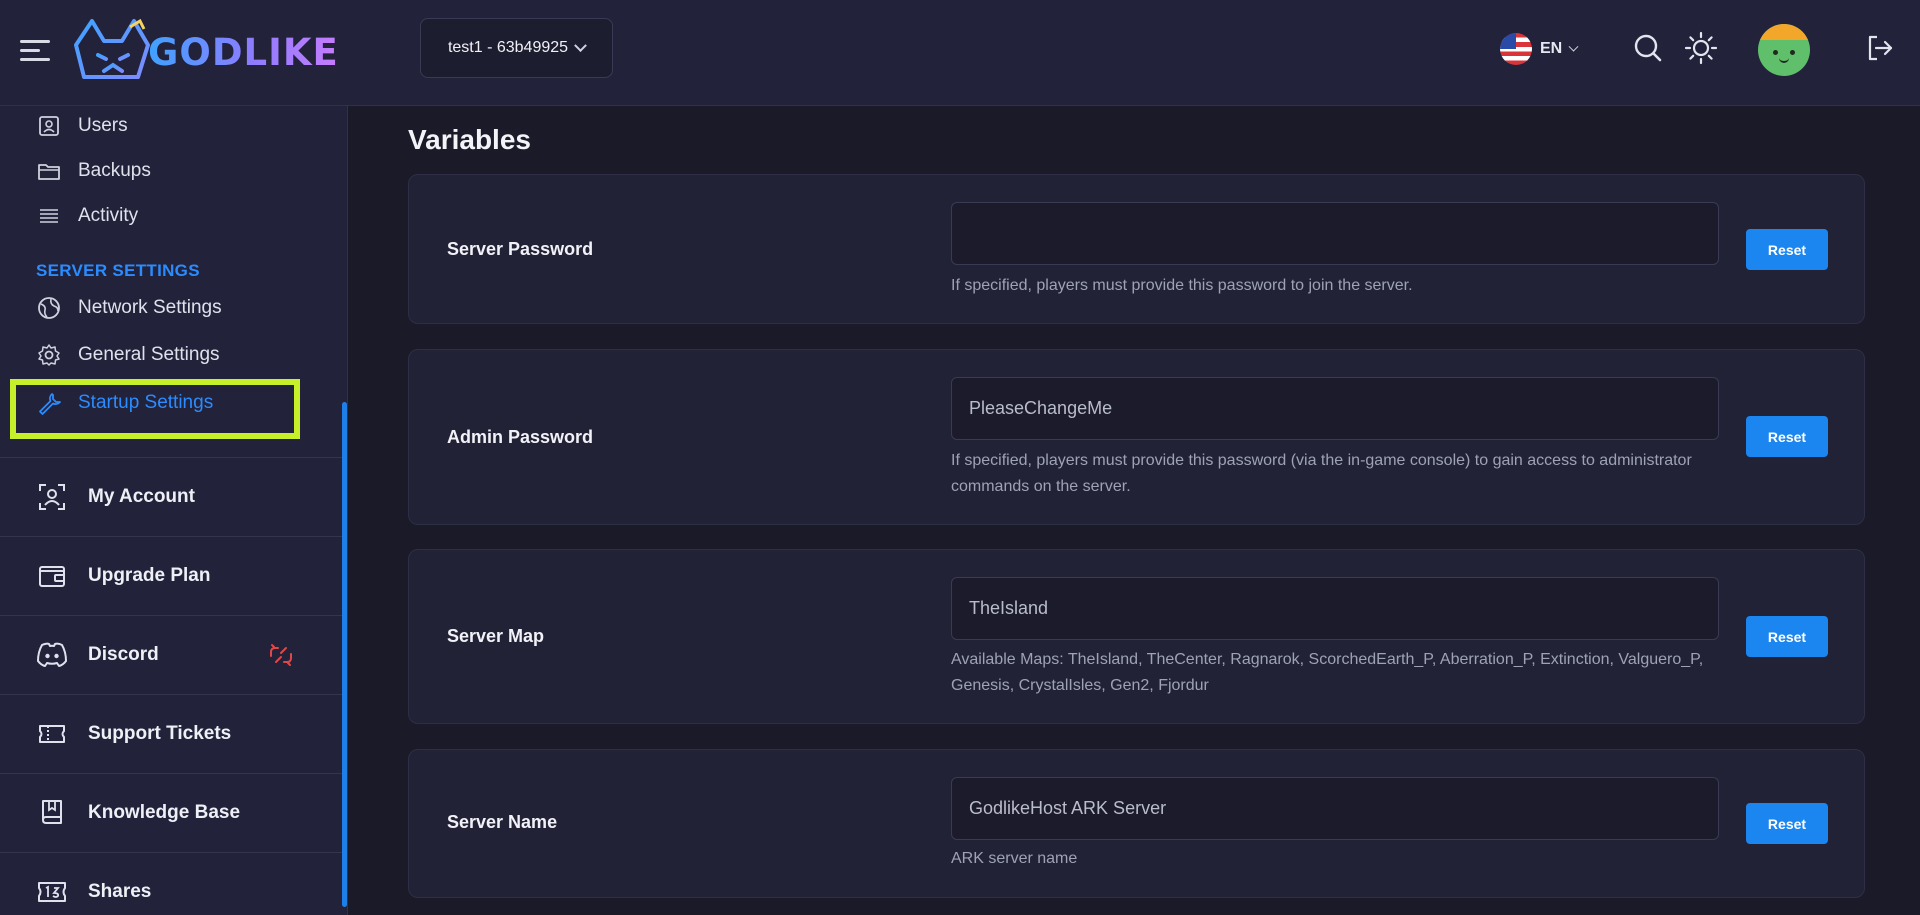 Image resolution: width=1920 pixels, height=915 pixels. I want to click on sidebar-item-label: Discord, so click(123, 654).